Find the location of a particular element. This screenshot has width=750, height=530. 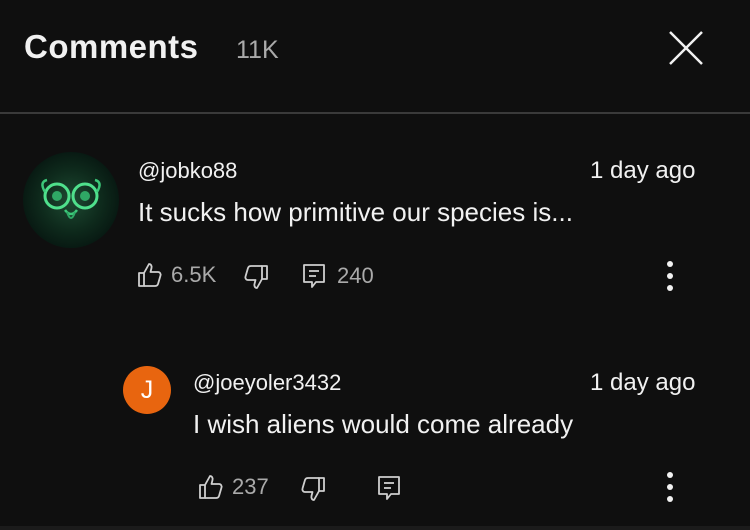

comment-timestamp: 1 day ago is located at coordinates (643, 170).